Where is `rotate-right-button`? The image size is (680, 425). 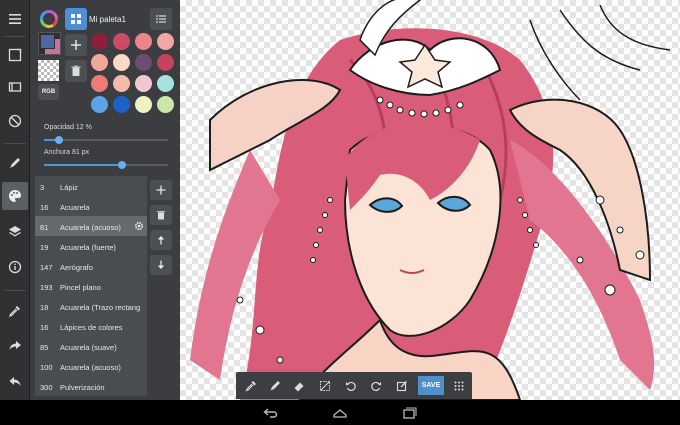
rotate-right-button is located at coordinates (376, 386).